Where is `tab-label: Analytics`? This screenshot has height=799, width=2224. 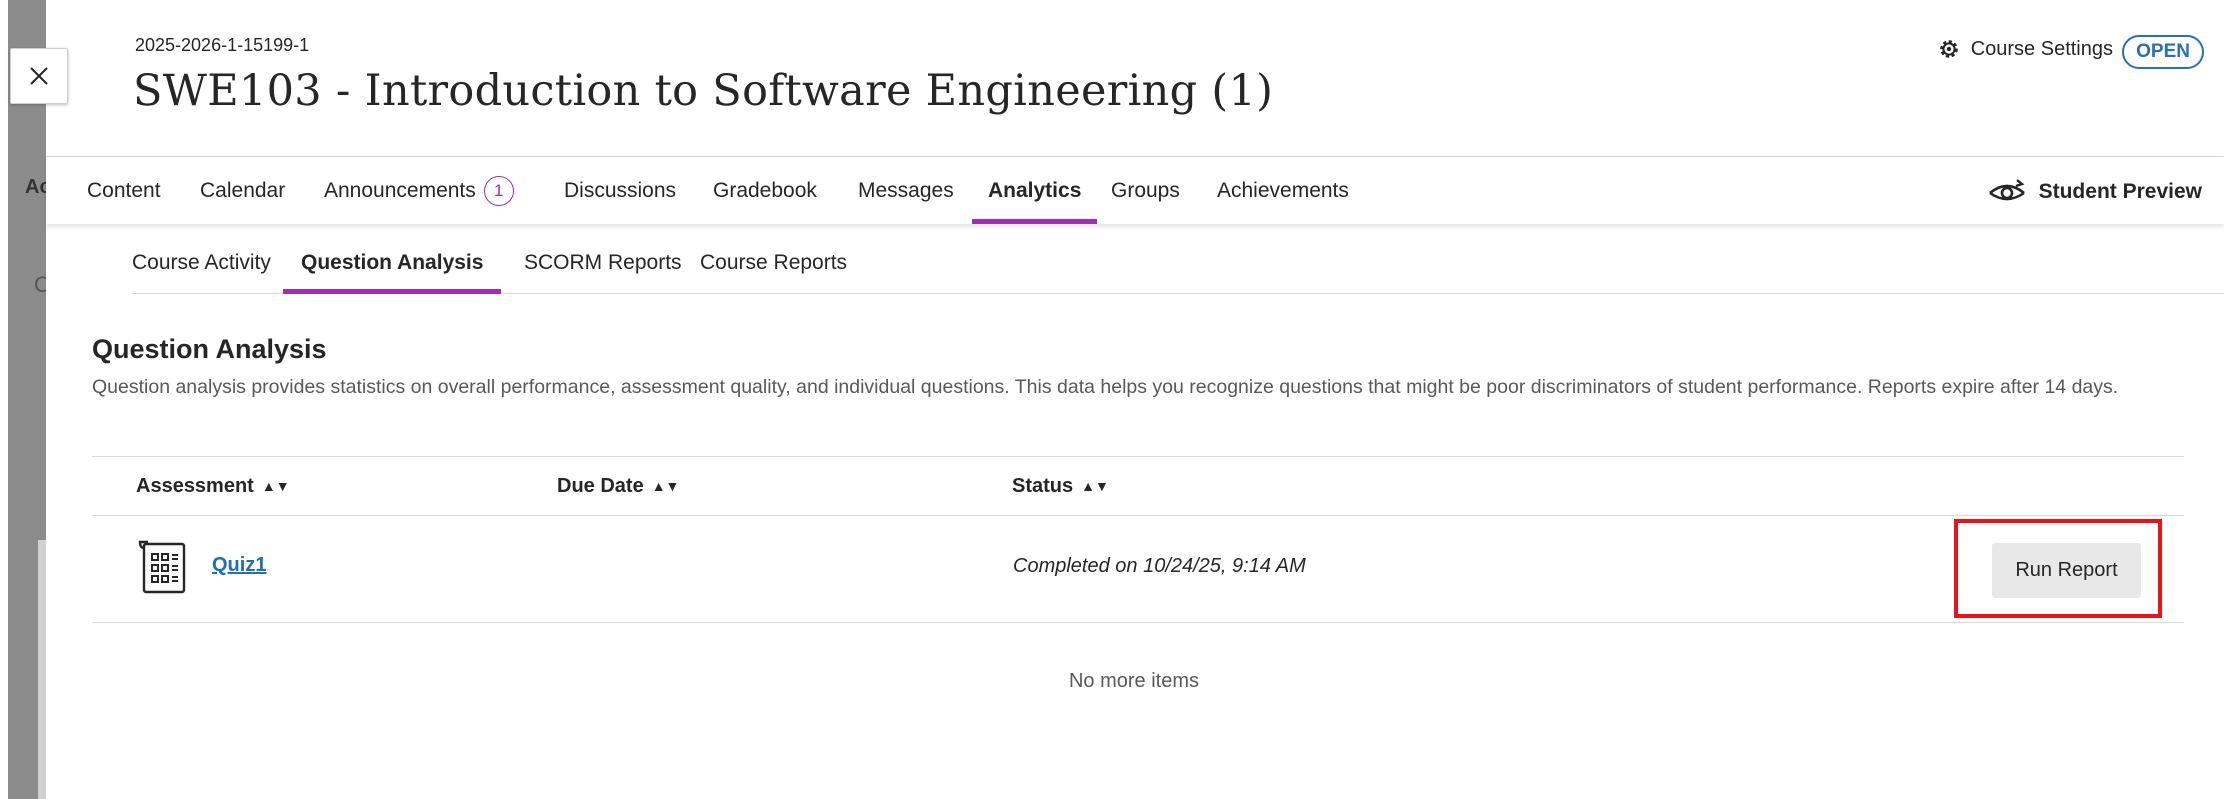
tab-label: Analytics is located at coordinates (1035, 190).